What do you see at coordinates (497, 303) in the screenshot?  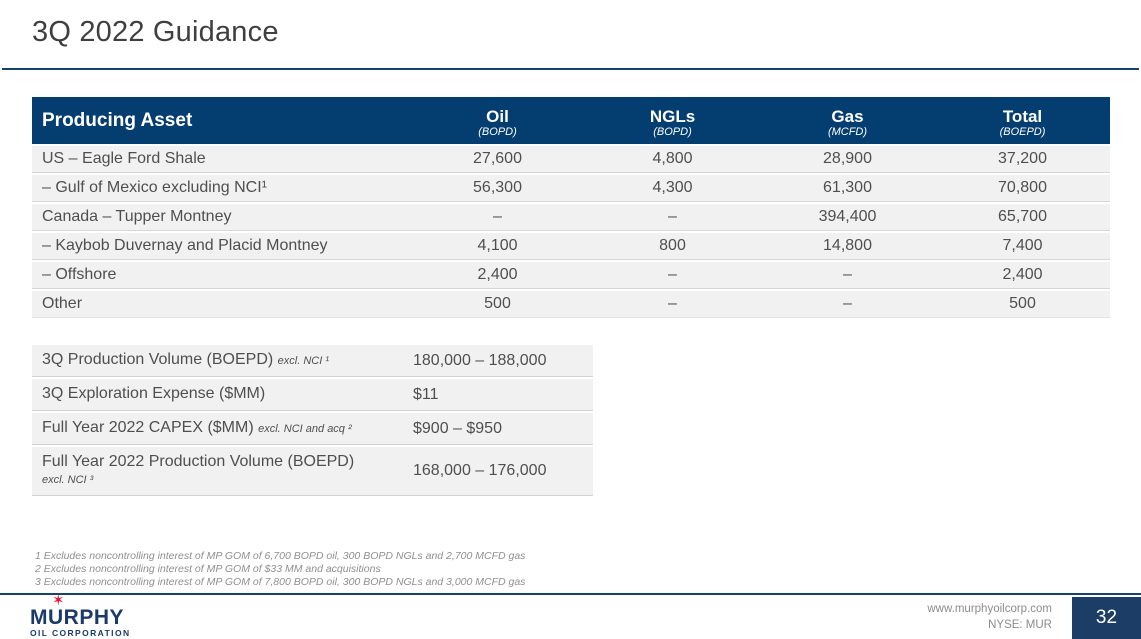 I see `oil-cell: 500` at bounding box center [497, 303].